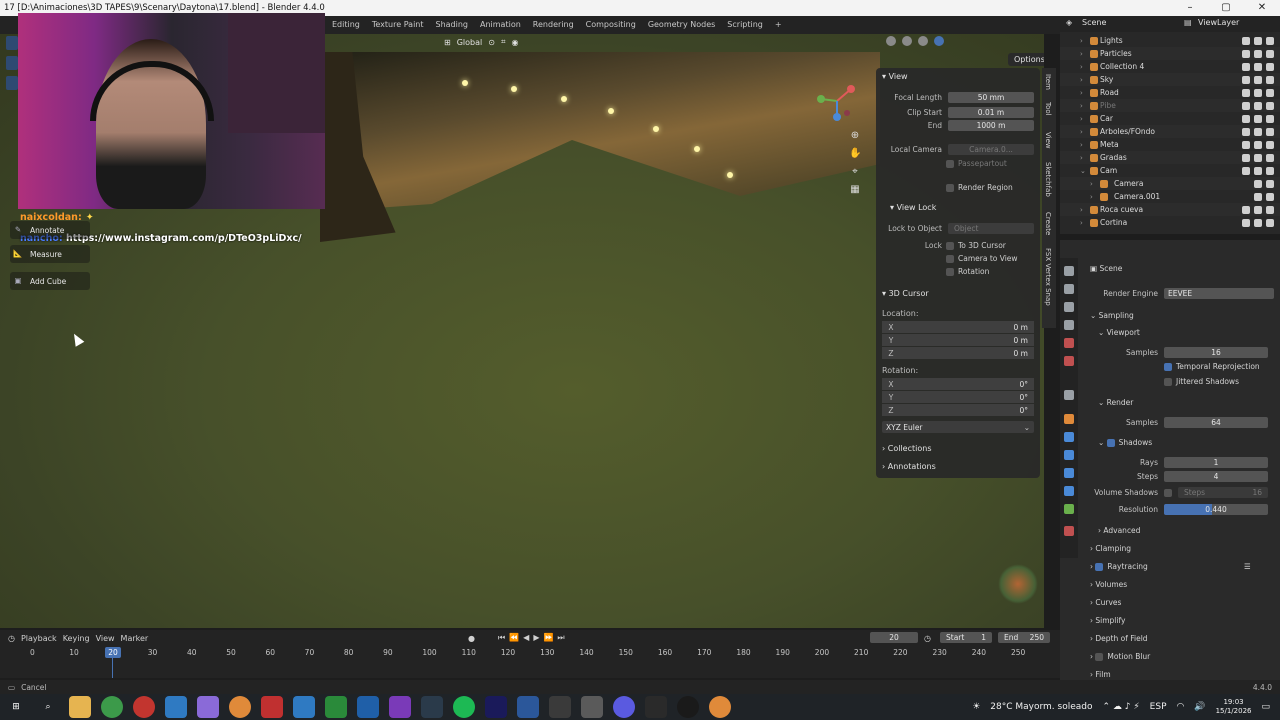 The image size is (1280, 720). Describe the element at coordinates (1069, 271) in the screenshot. I see `tool-tab-icon` at that location.